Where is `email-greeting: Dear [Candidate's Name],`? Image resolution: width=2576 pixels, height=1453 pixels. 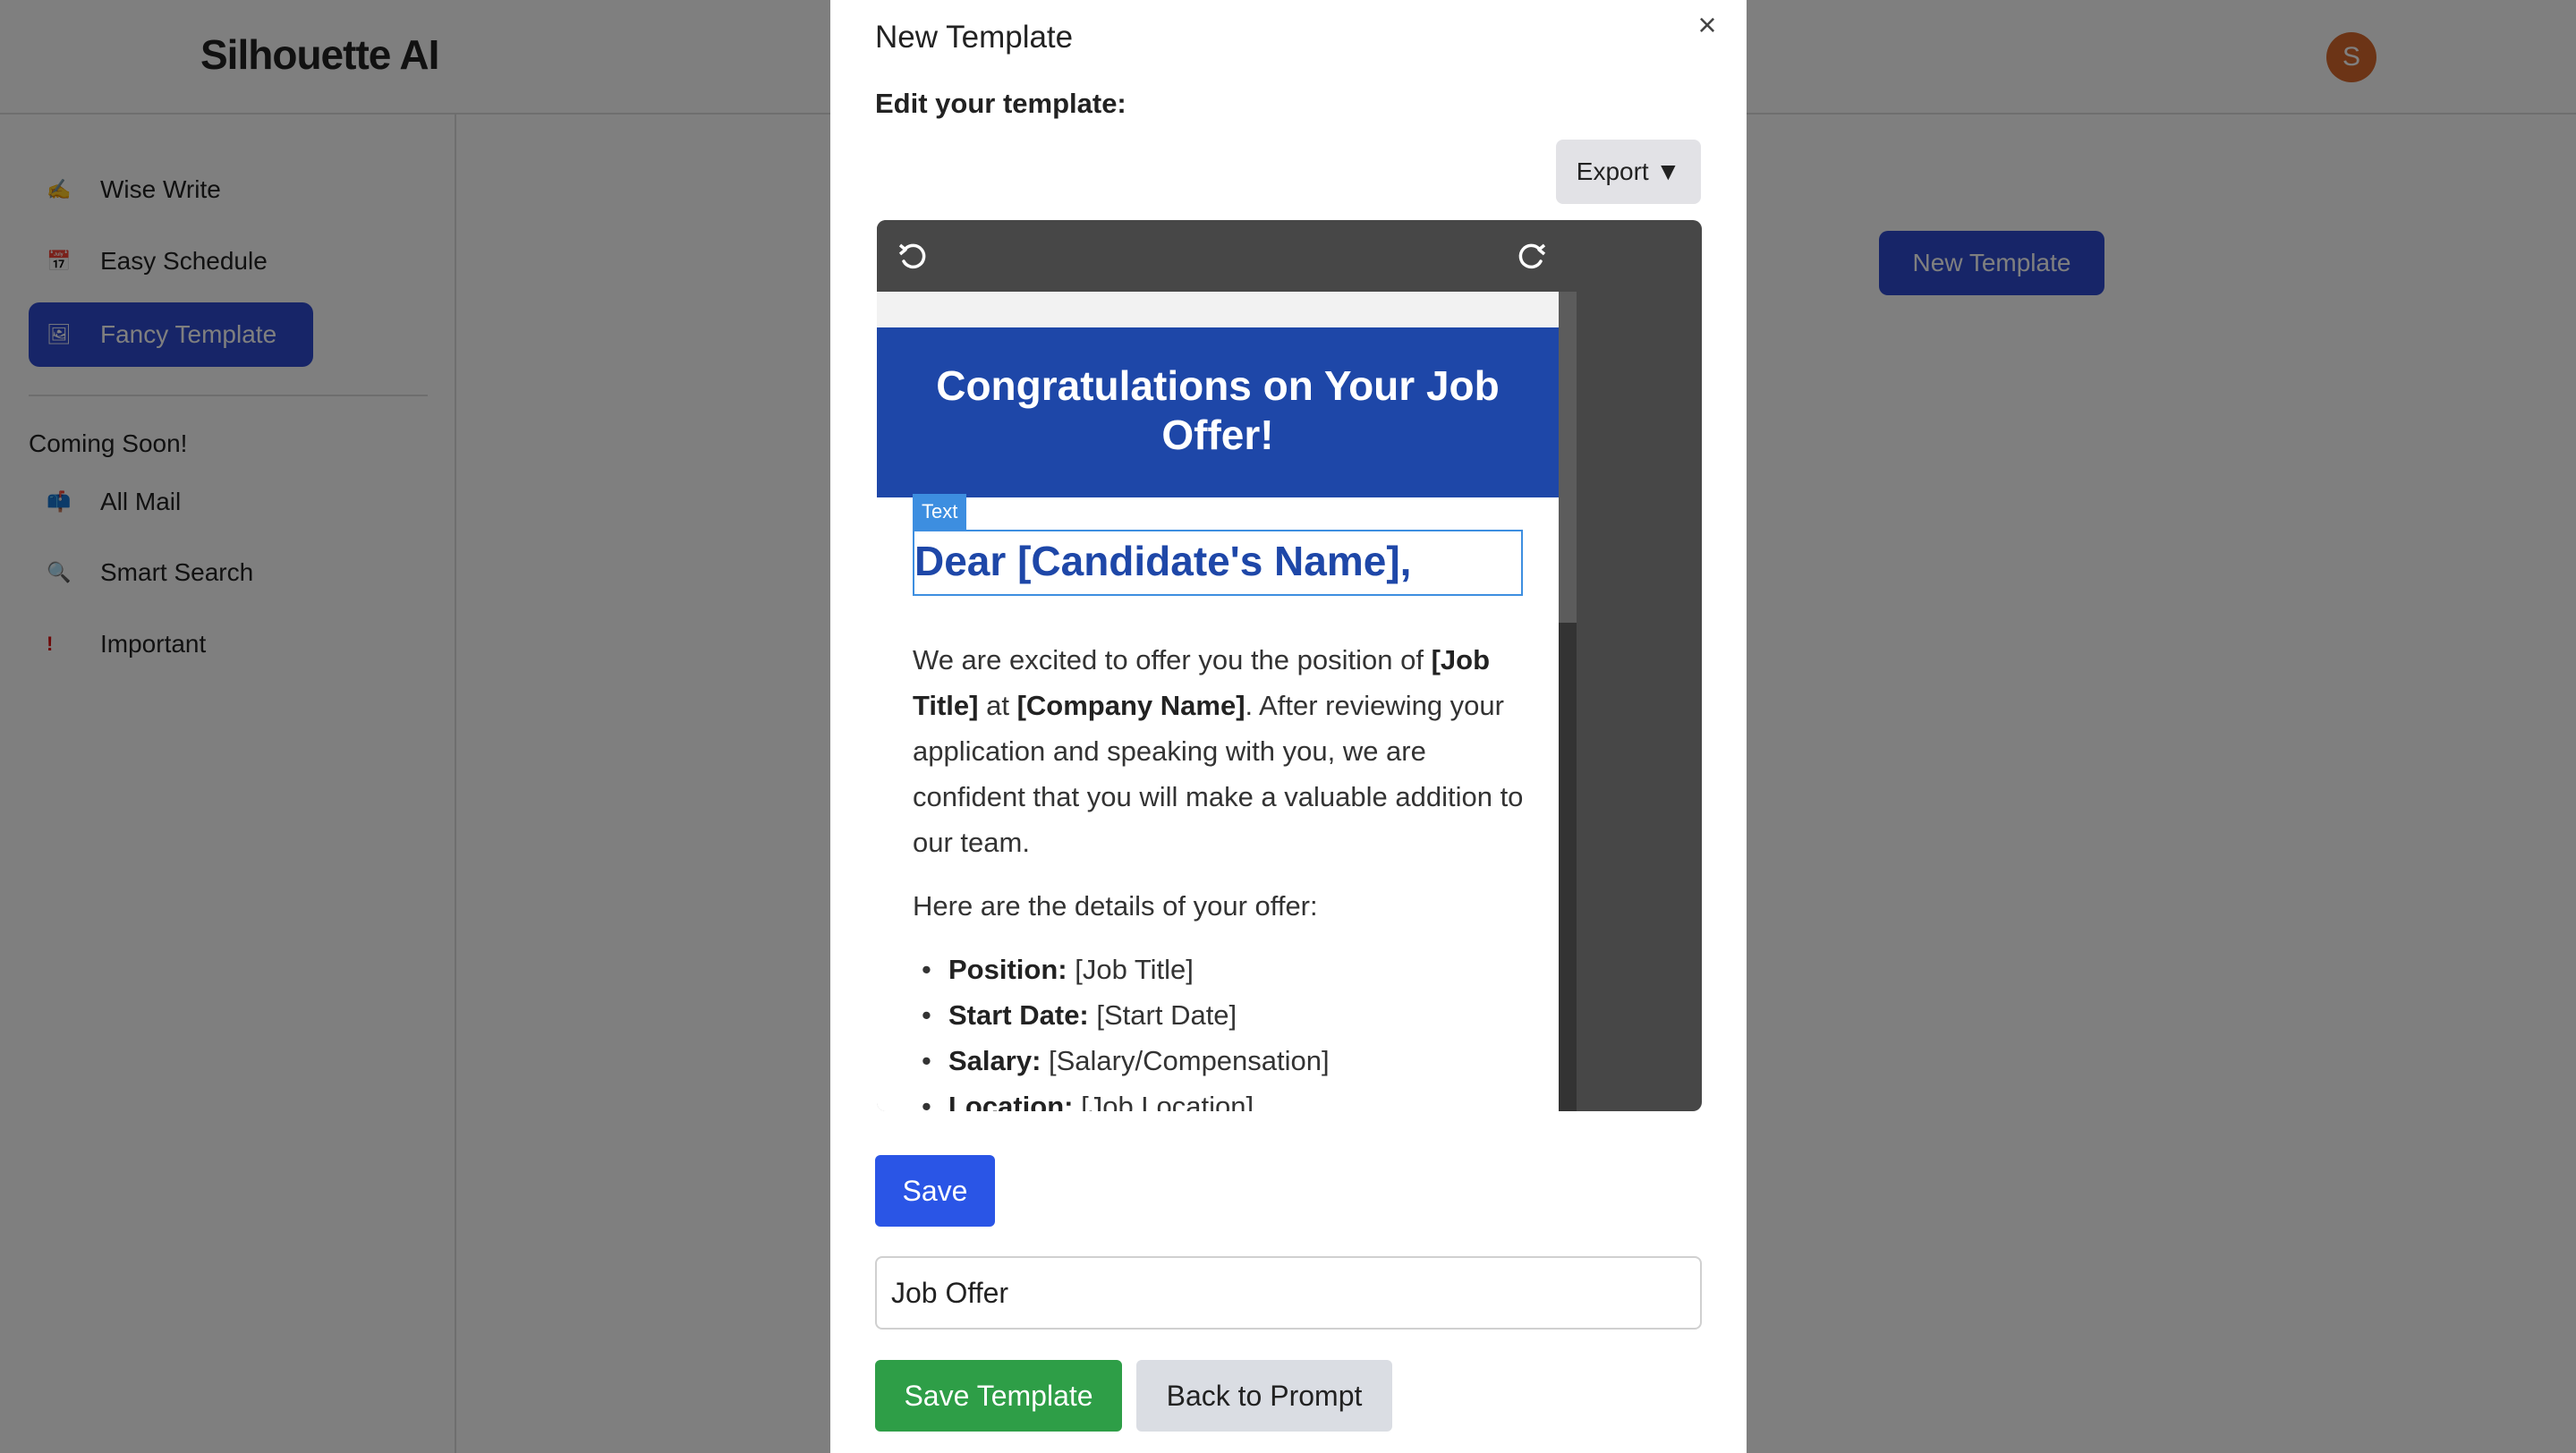
email-greeting: Dear [Candidate's Name], is located at coordinates (1162, 561).